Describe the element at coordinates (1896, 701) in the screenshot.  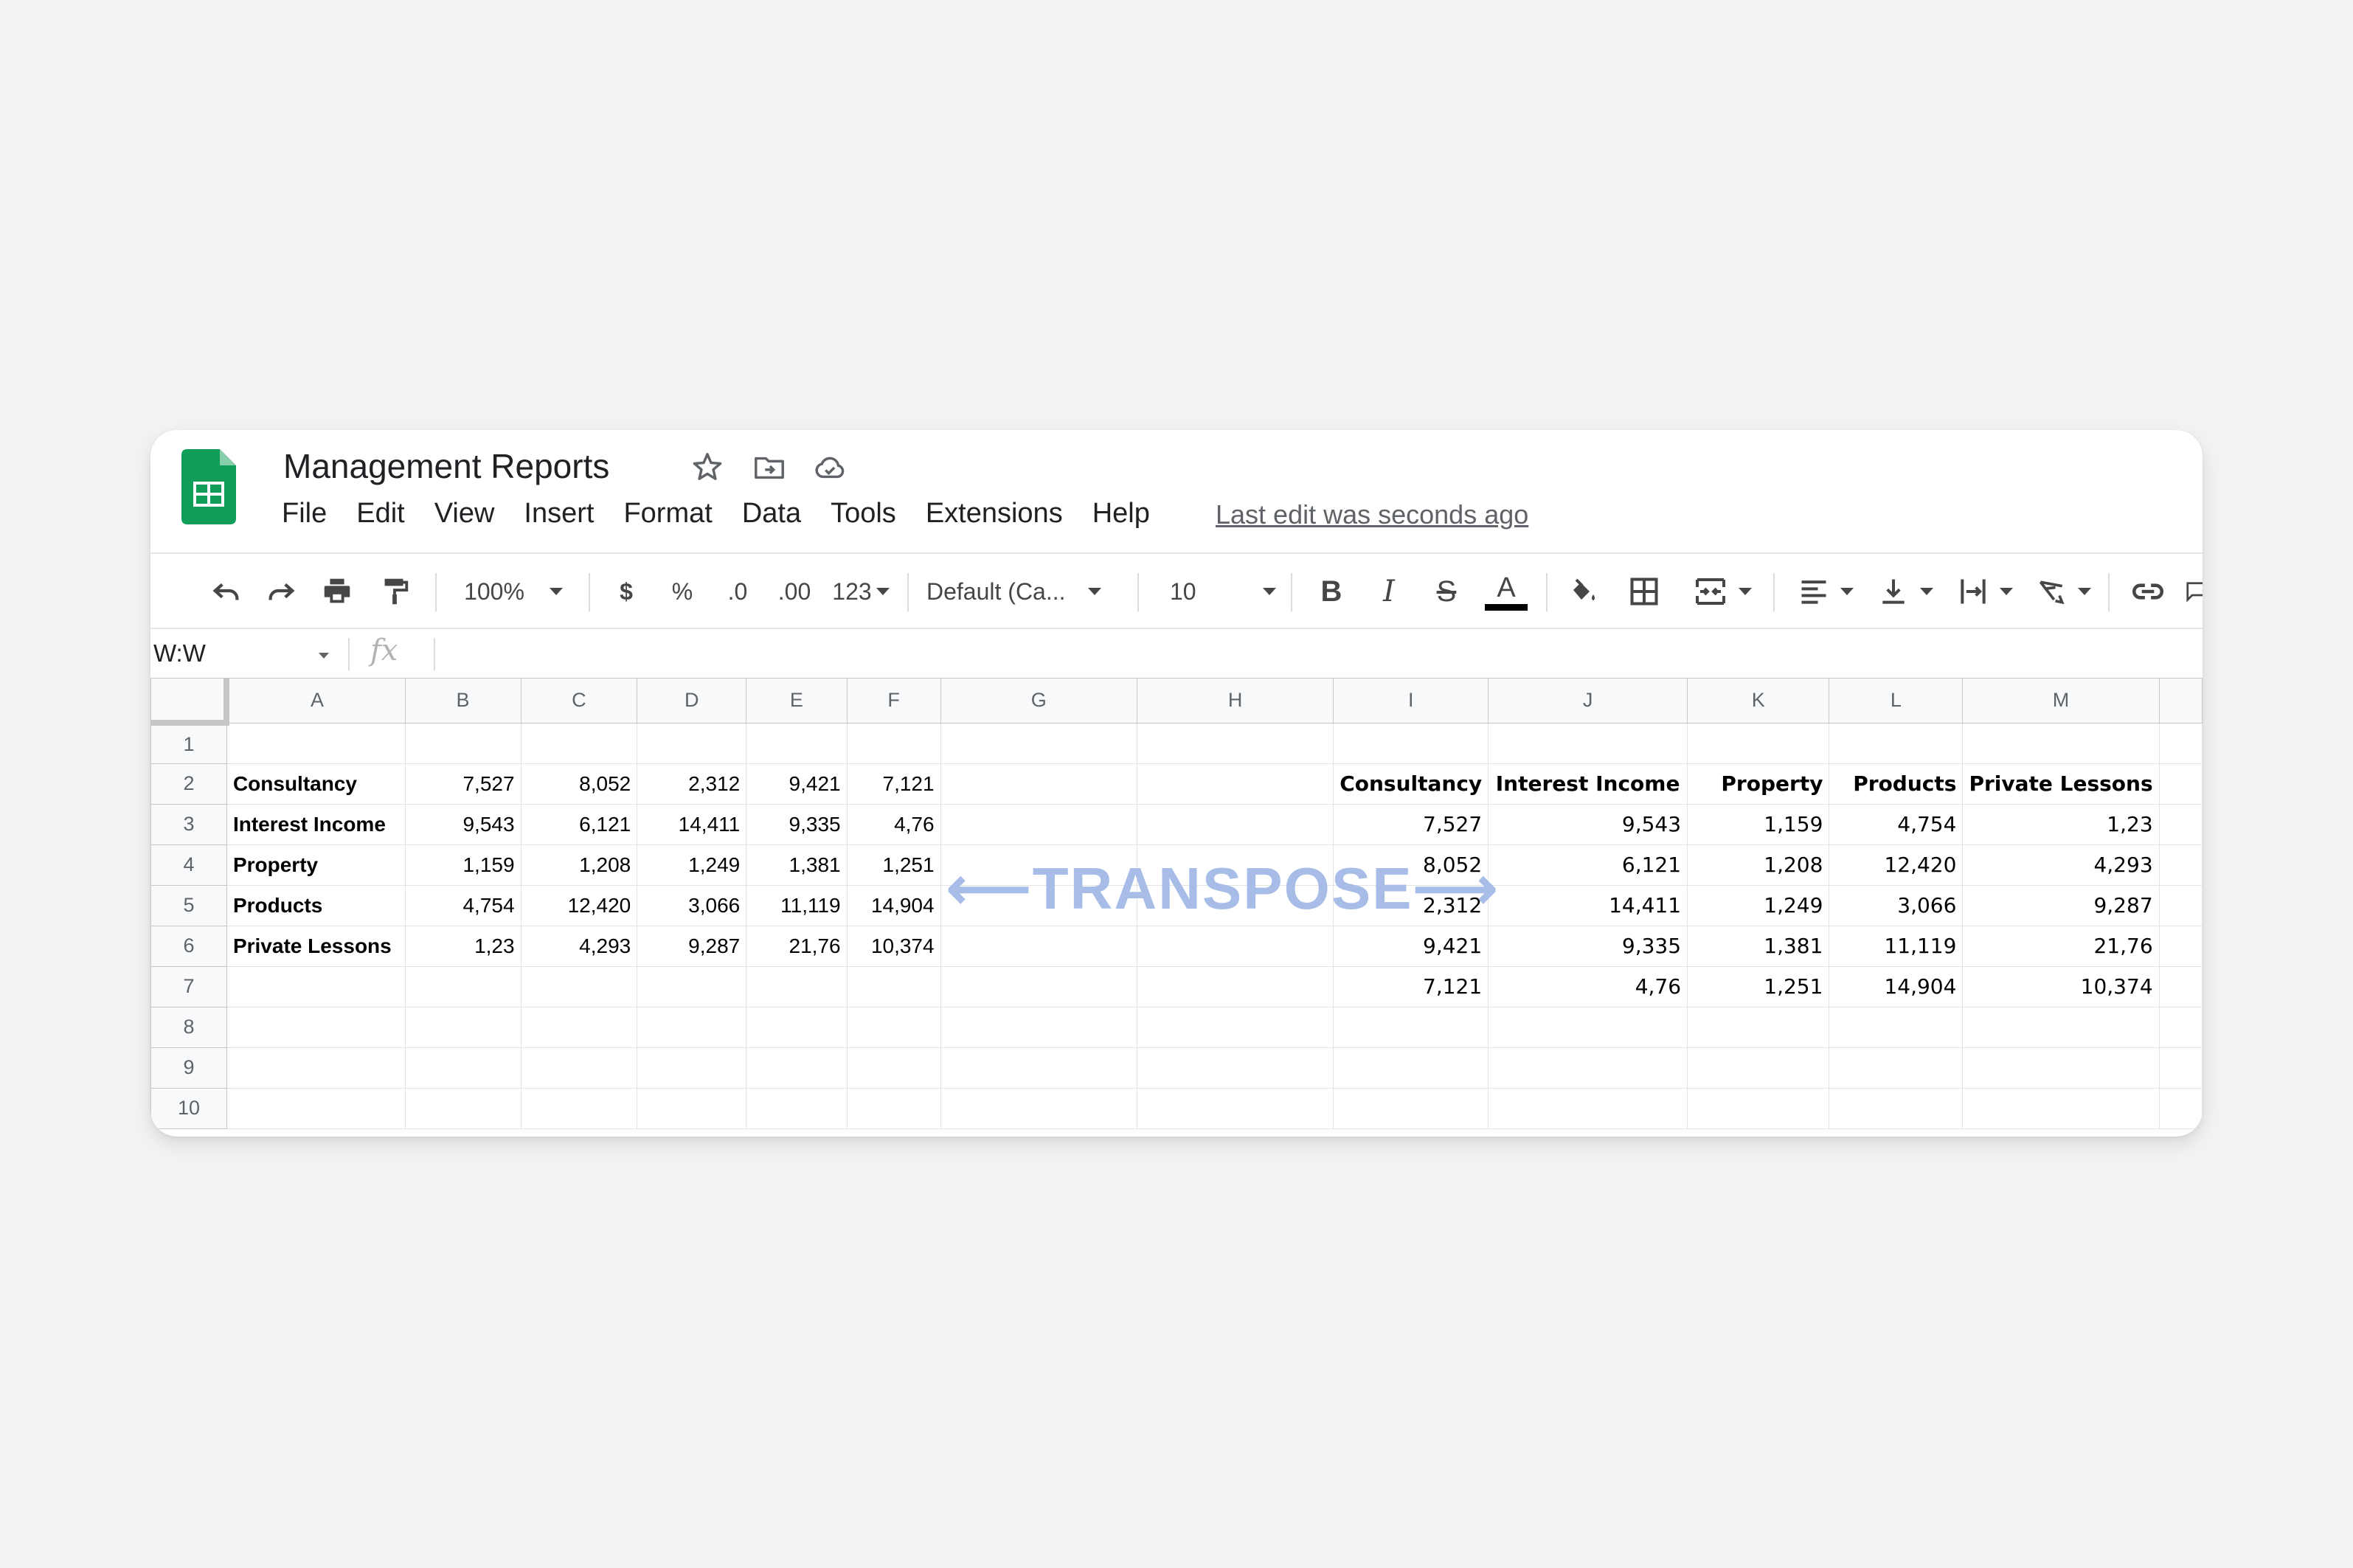
I see `column-header-l: L` at that location.